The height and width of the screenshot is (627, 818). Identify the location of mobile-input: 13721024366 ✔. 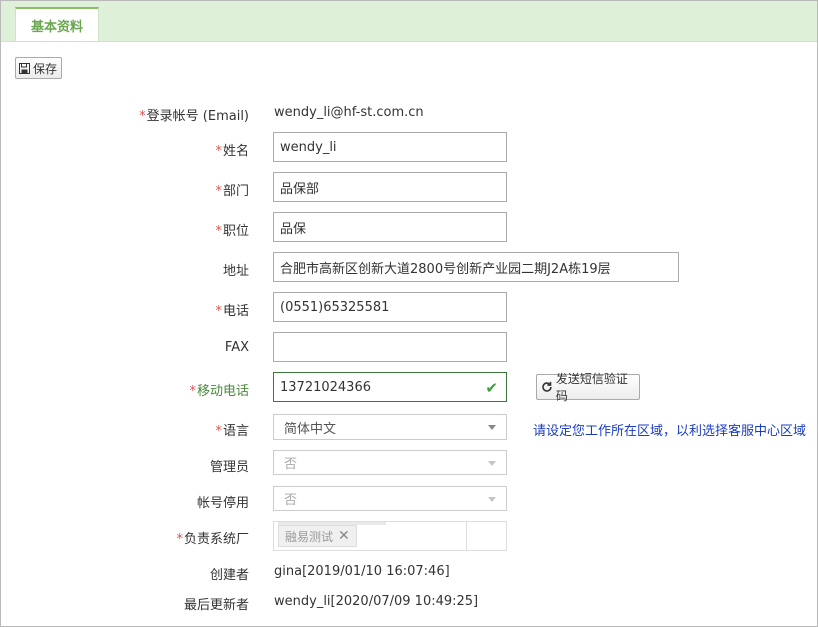
(390, 387).